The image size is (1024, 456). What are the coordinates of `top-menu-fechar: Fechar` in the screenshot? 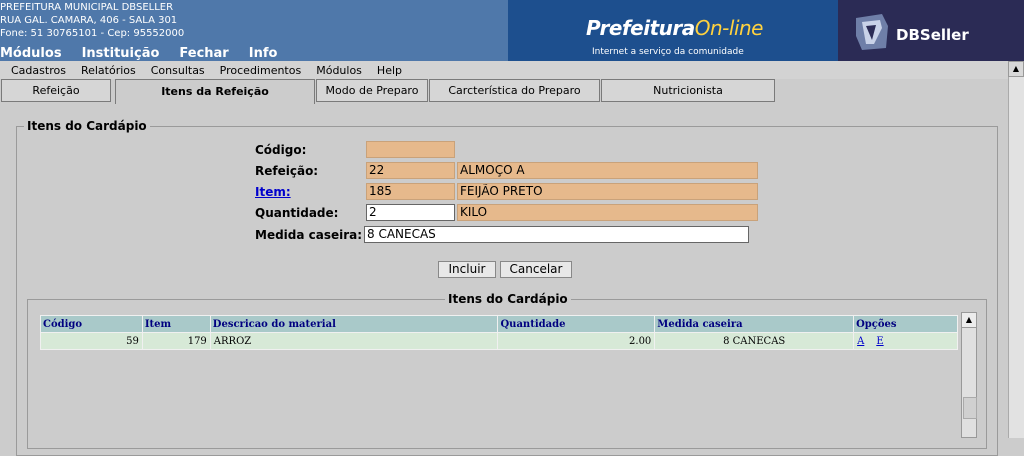 It's located at (203, 53).